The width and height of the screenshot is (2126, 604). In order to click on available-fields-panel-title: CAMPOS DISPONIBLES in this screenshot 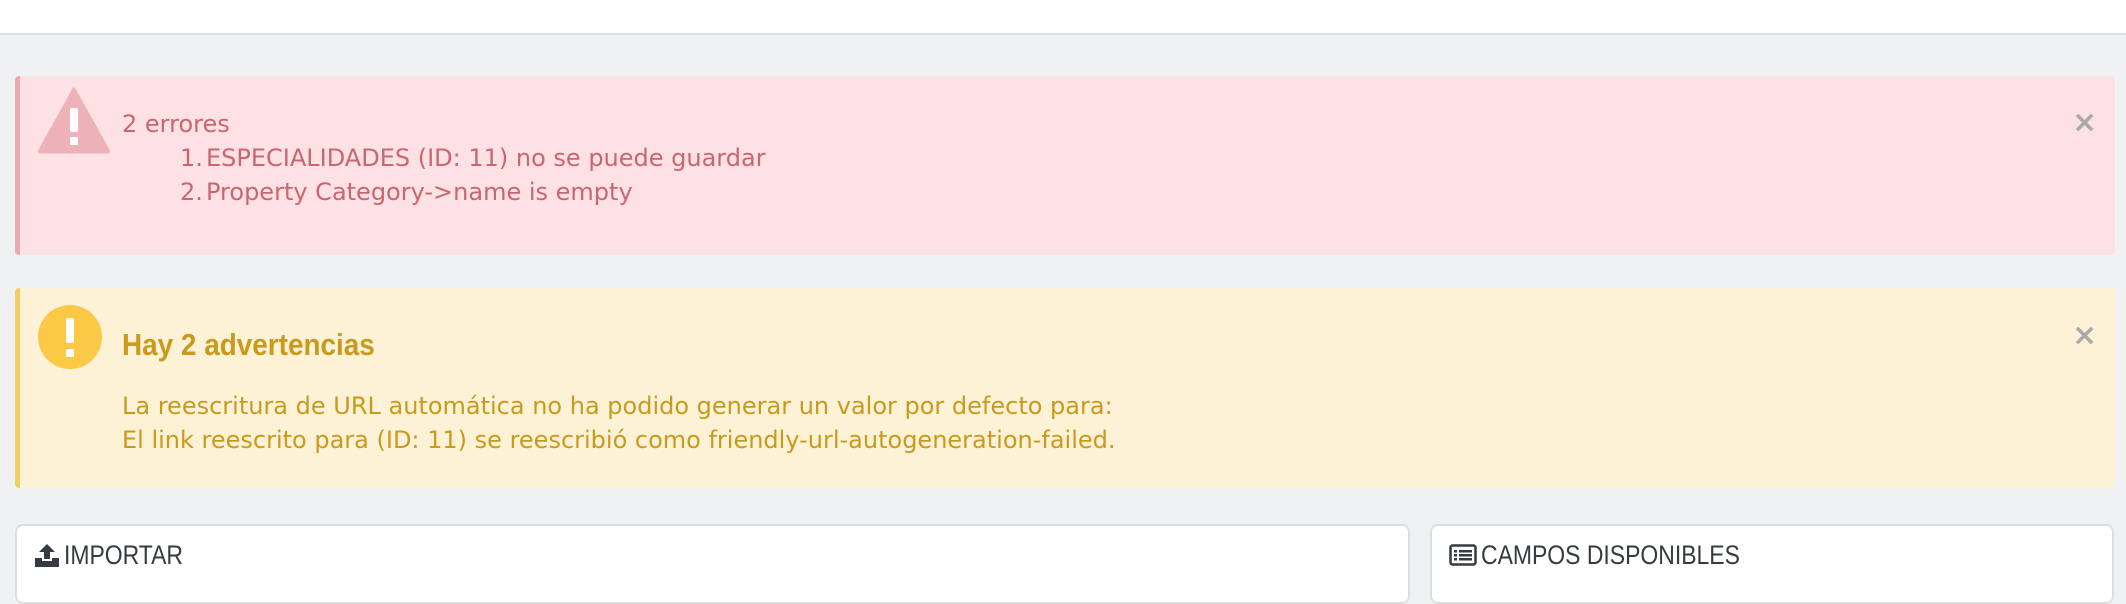, I will do `click(1610, 555)`.